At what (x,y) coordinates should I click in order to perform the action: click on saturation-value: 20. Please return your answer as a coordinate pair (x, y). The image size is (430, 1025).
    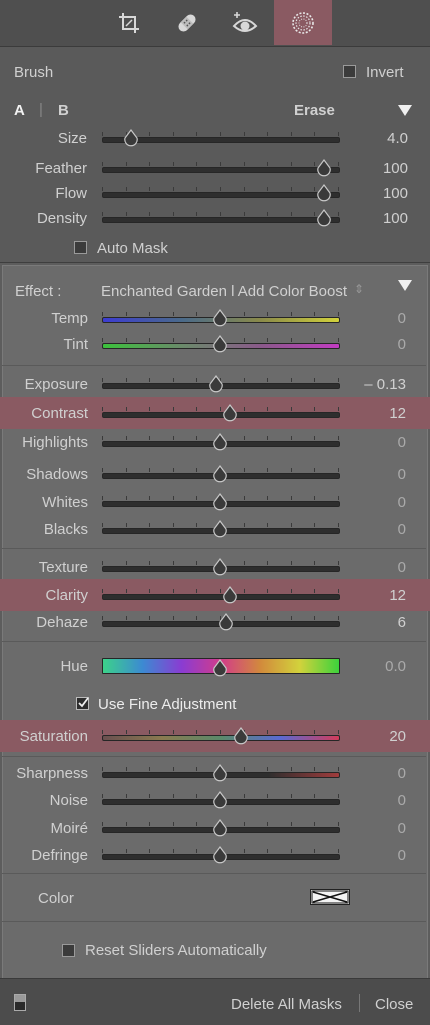
    Looking at the image, I should click on (378, 736).